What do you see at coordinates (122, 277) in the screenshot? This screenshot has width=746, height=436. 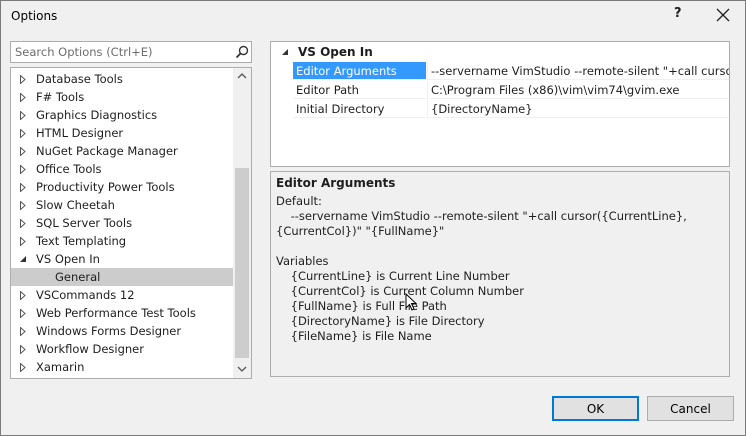 I see `tree-item: General` at bounding box center [122, 277].